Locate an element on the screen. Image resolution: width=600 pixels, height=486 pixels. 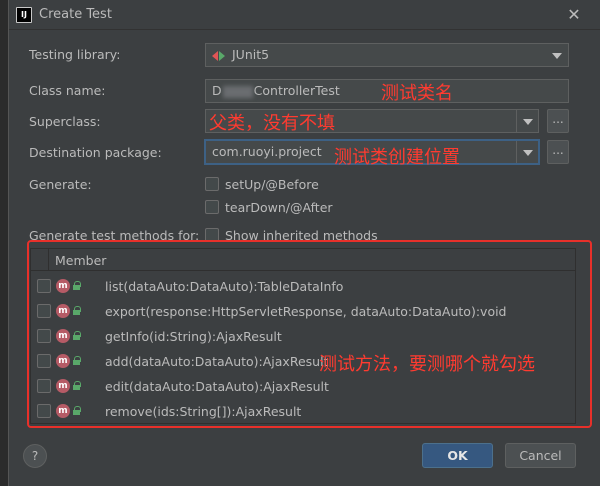
cancel-button: Cancel is located at coordinates (540, 455).